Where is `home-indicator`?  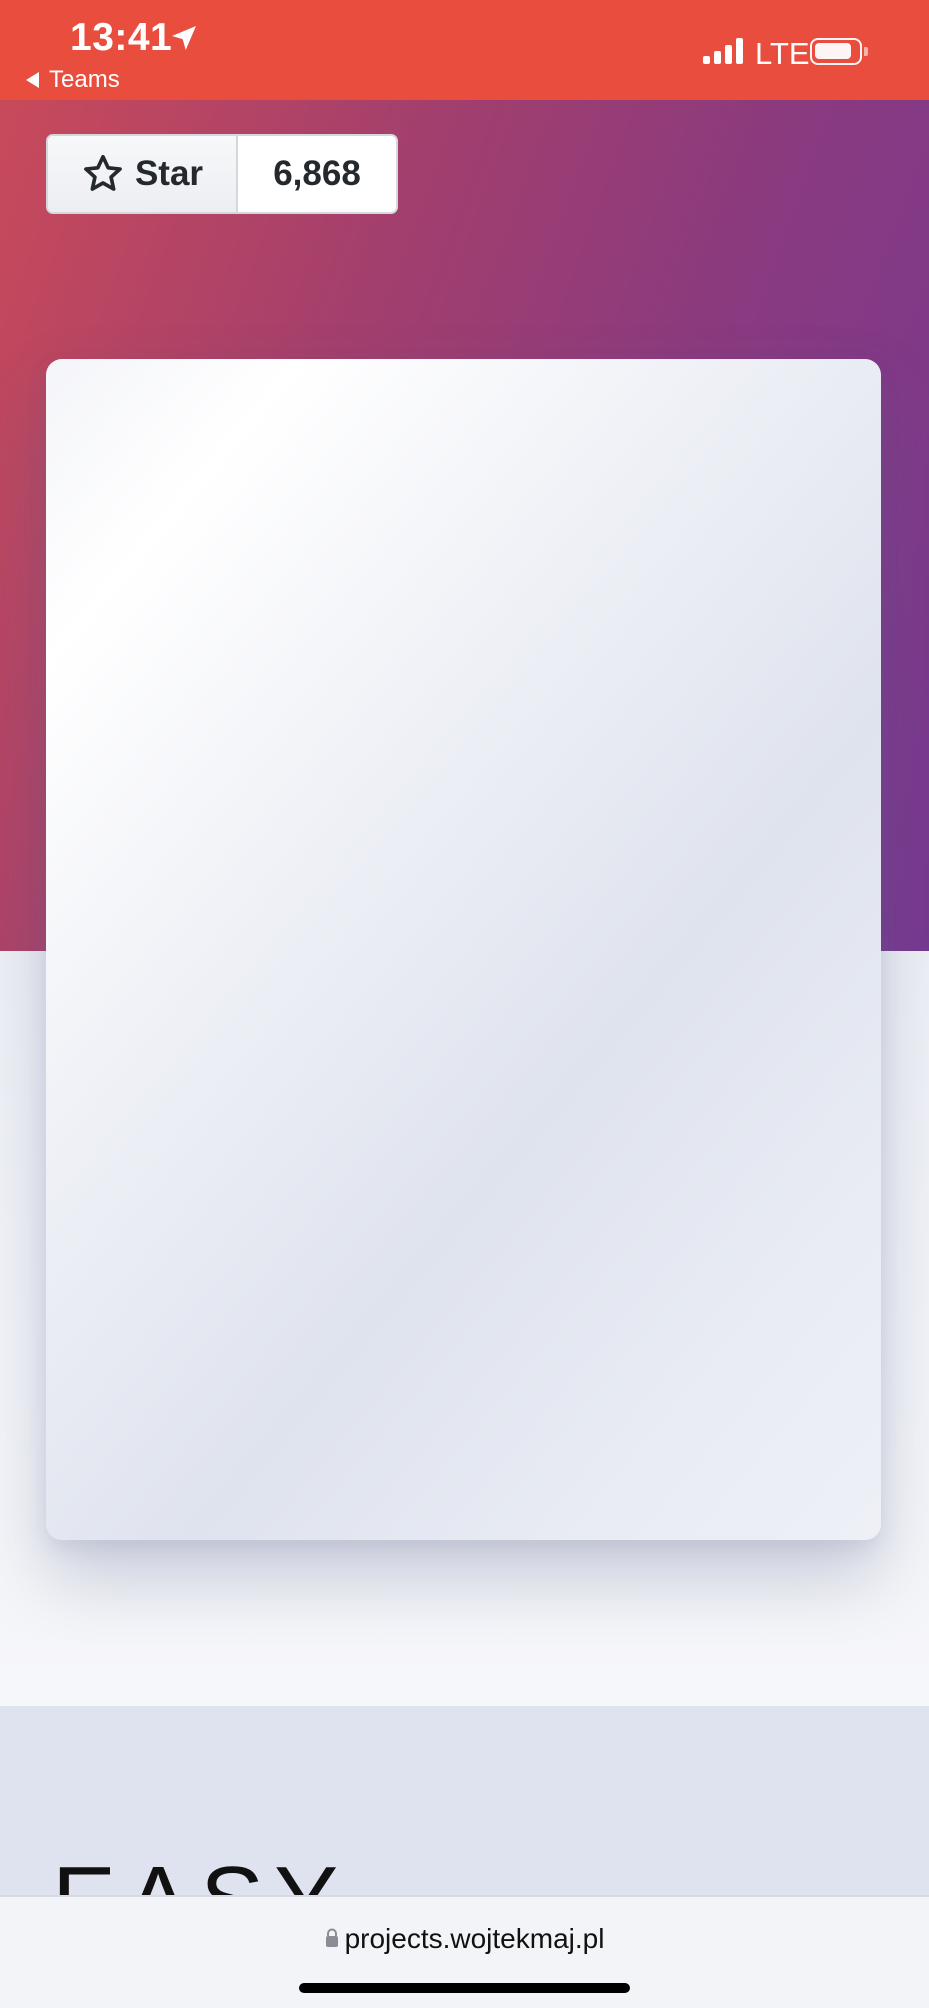
home-indicator is located at coordinates (464, 1988).